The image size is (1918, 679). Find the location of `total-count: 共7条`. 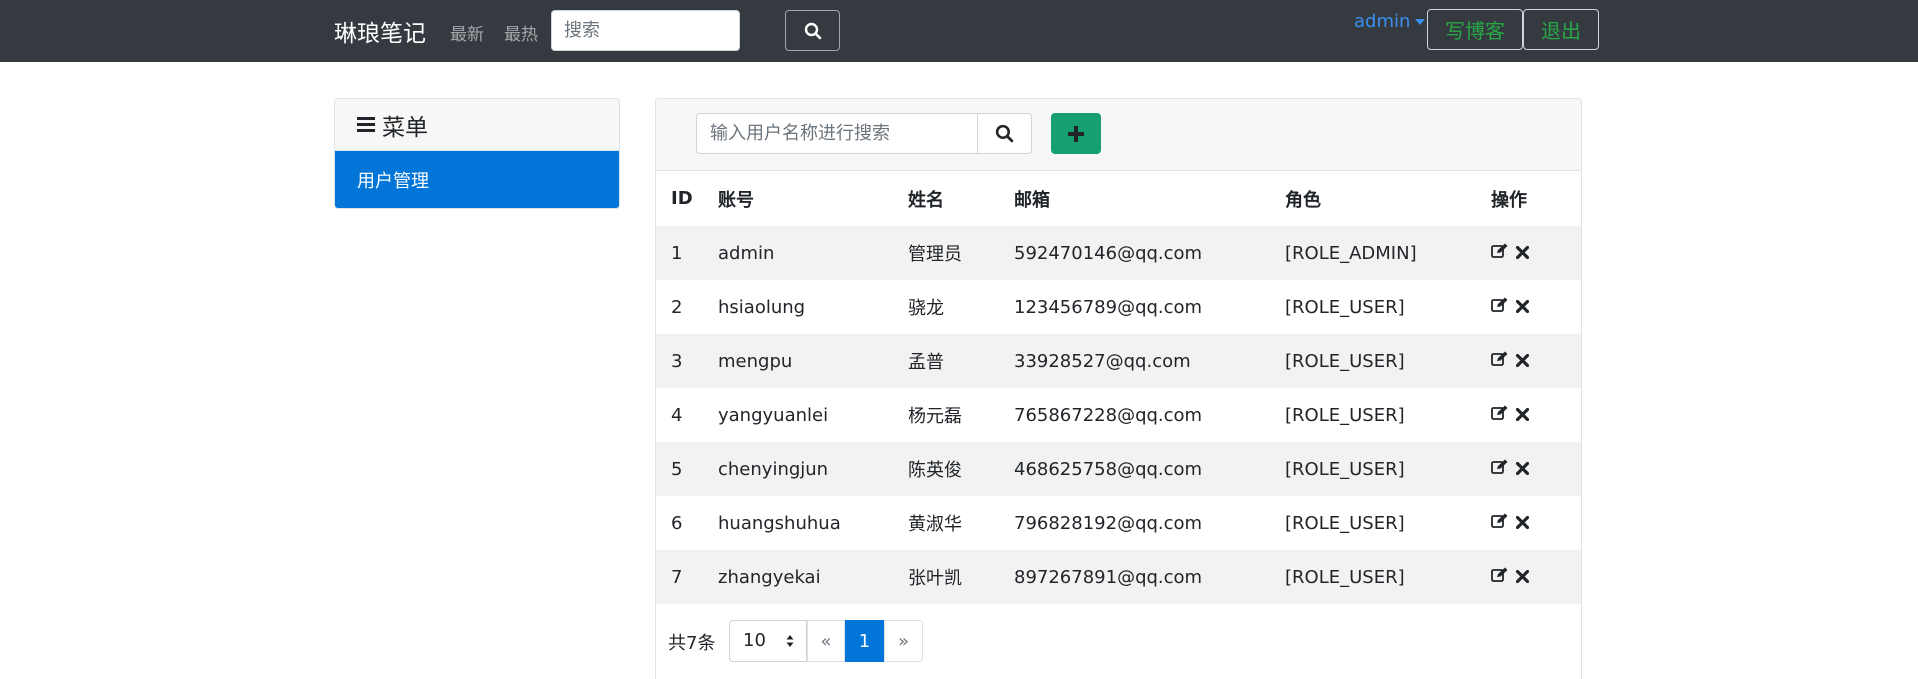

total-count: 共7条 is located at coordinates (692, 643).